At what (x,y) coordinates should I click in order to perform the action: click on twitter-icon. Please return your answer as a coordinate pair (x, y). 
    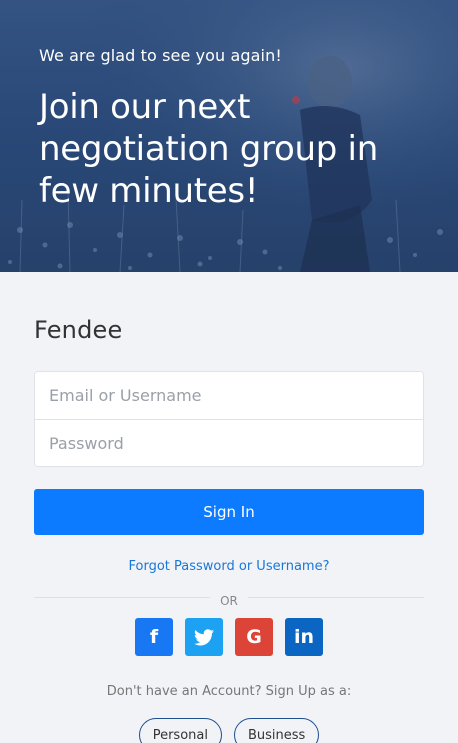
    Looking at the image, I should click on (204, 636).